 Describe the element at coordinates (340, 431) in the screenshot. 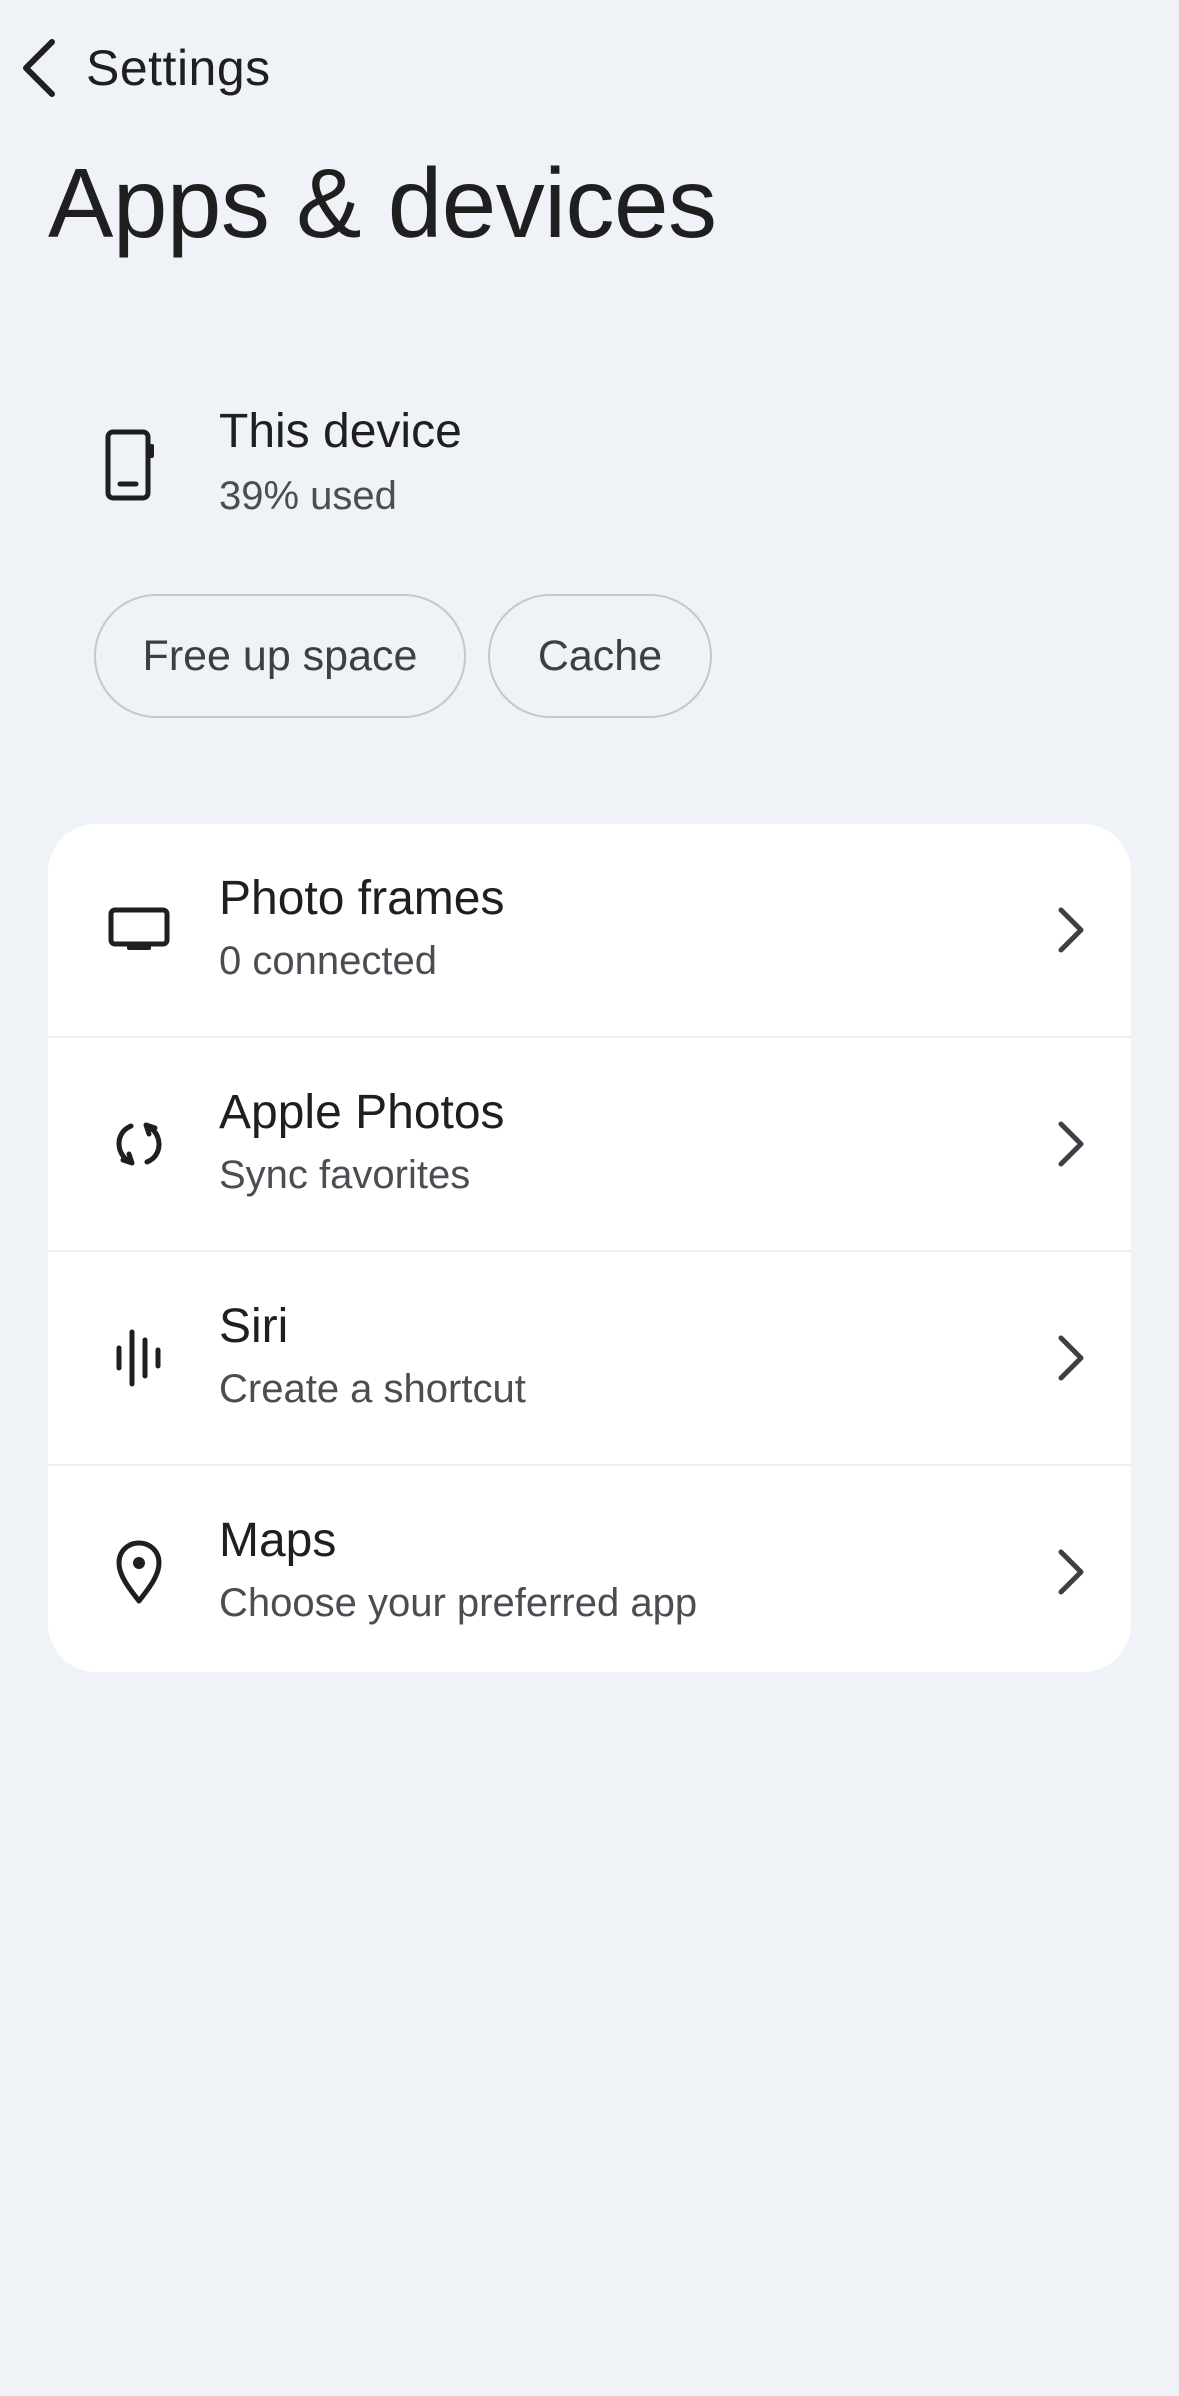

I see `device-title: This device` at that location.